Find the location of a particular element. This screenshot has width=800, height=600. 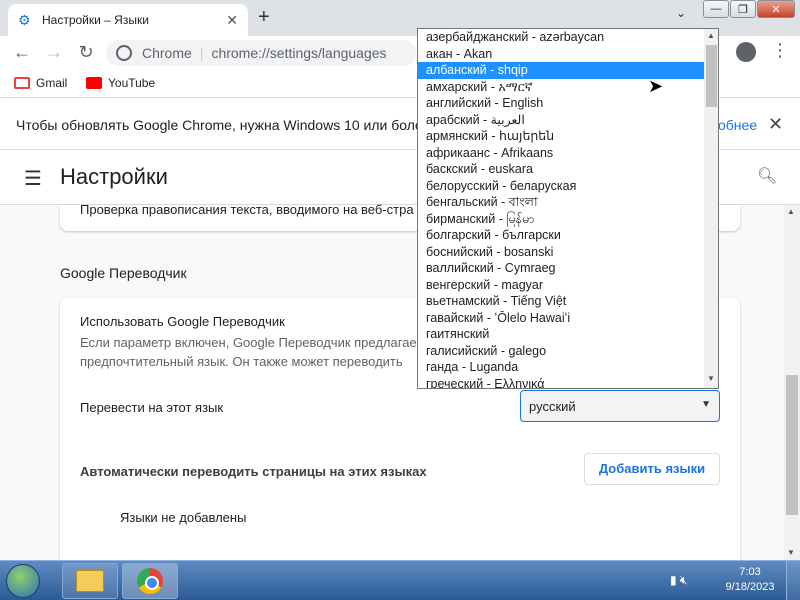

use-translate-title: Использовать Google Переводчик is located at coordinates (182, 321).